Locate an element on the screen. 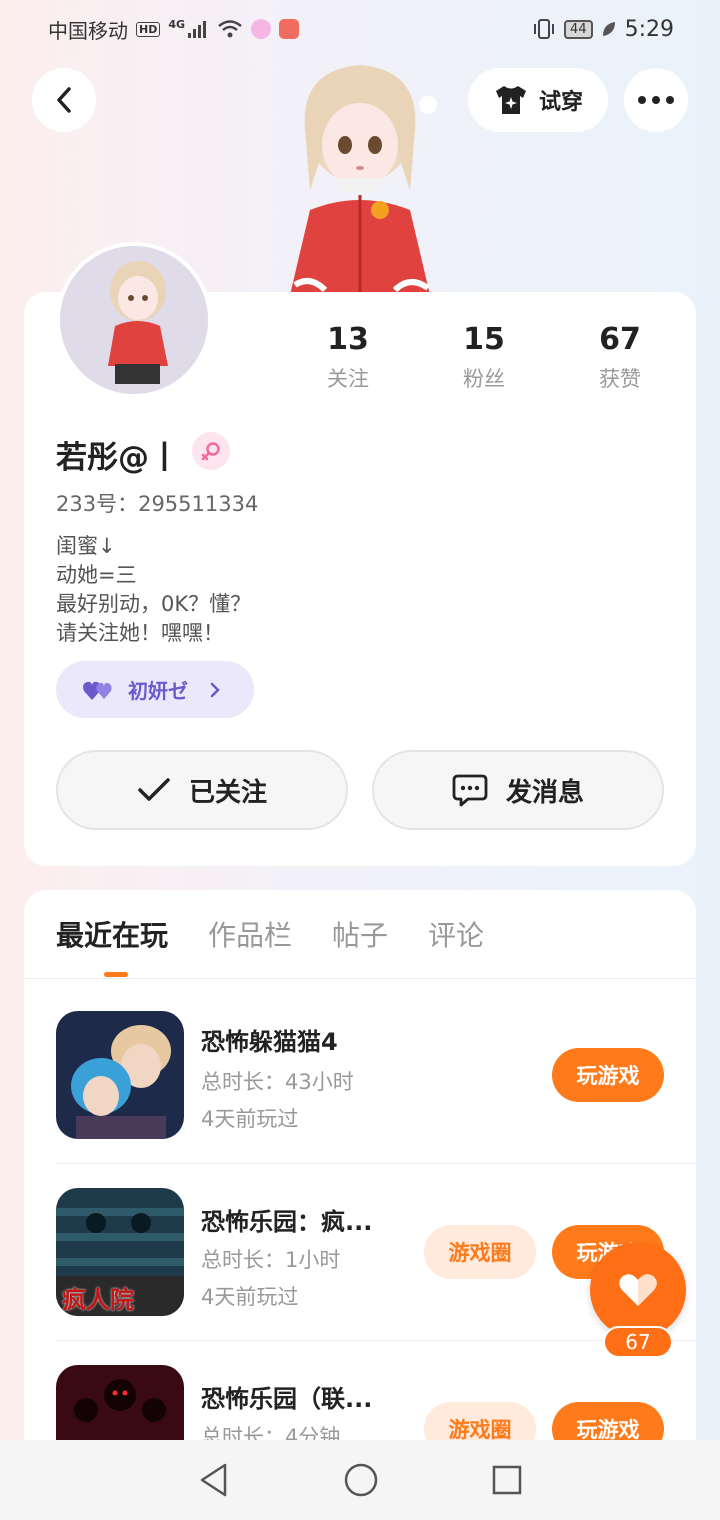 The image size is (720, 1520). fans-stat: 15 粉丝 is located at coordinates (484, 357).